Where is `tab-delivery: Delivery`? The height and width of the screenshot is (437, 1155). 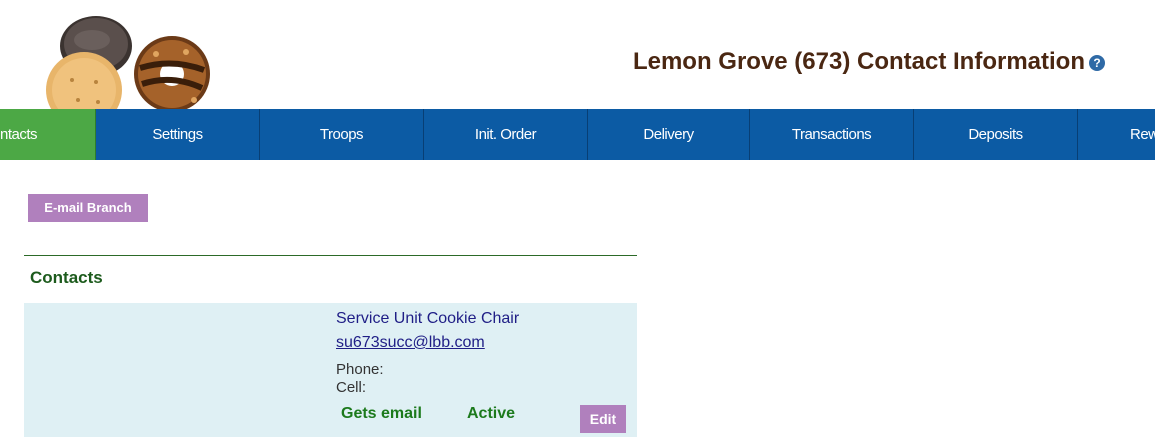
tab-delivery: Delivery is located at coordinates (669, 134).